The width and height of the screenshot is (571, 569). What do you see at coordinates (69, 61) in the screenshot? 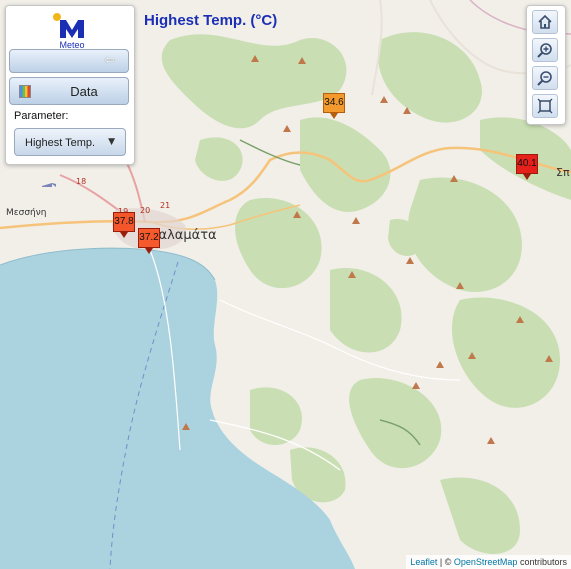
I see `back-button: ⇦` at bounding box center [69, 61].